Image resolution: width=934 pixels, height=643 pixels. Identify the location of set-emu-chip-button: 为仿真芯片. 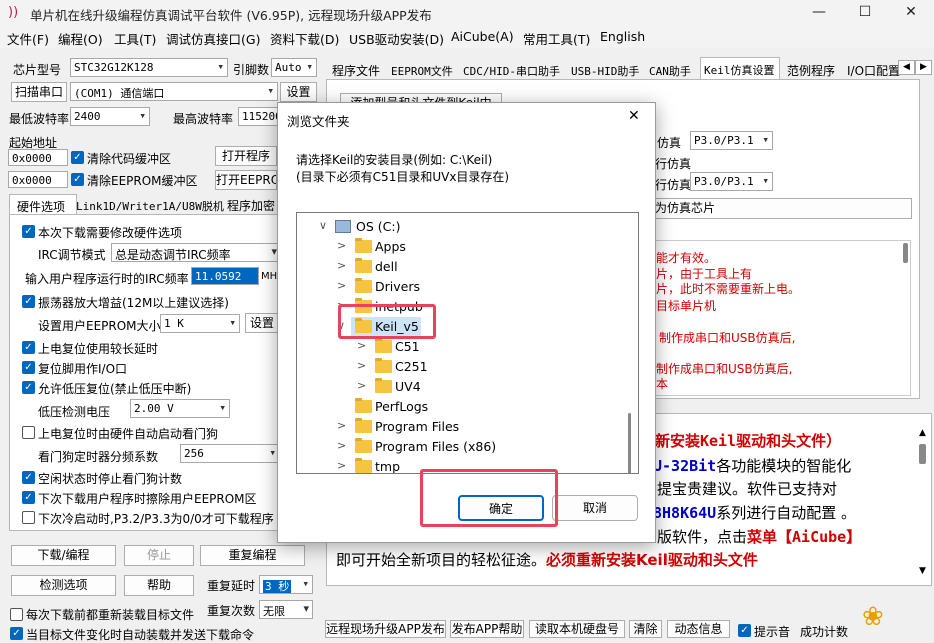
(781, 208).